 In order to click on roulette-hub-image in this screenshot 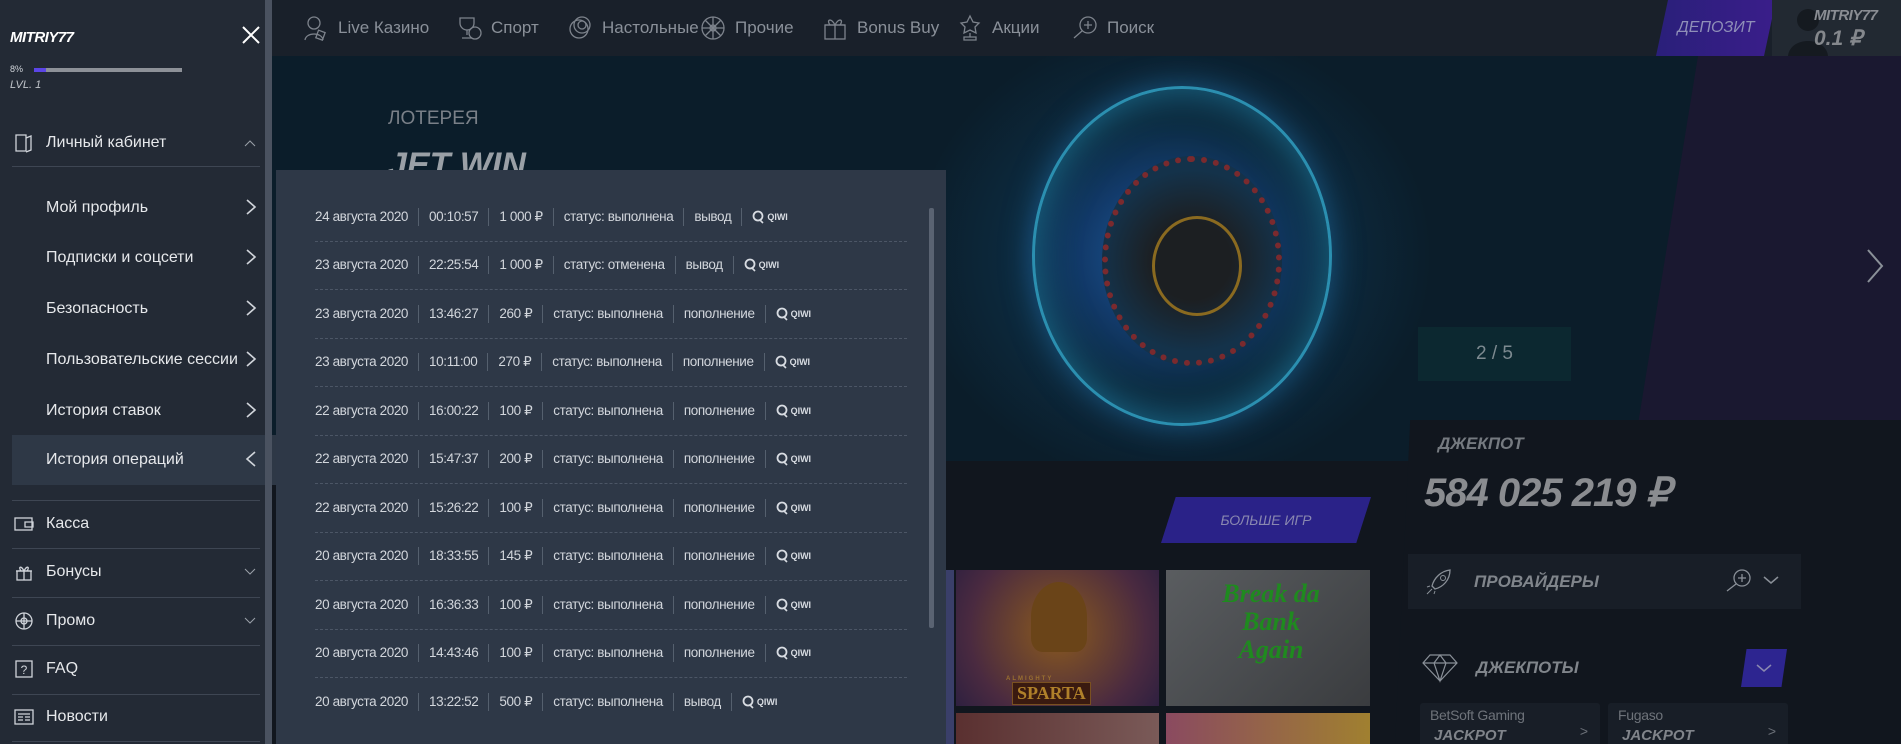, I will do `click(1197, 266)`.